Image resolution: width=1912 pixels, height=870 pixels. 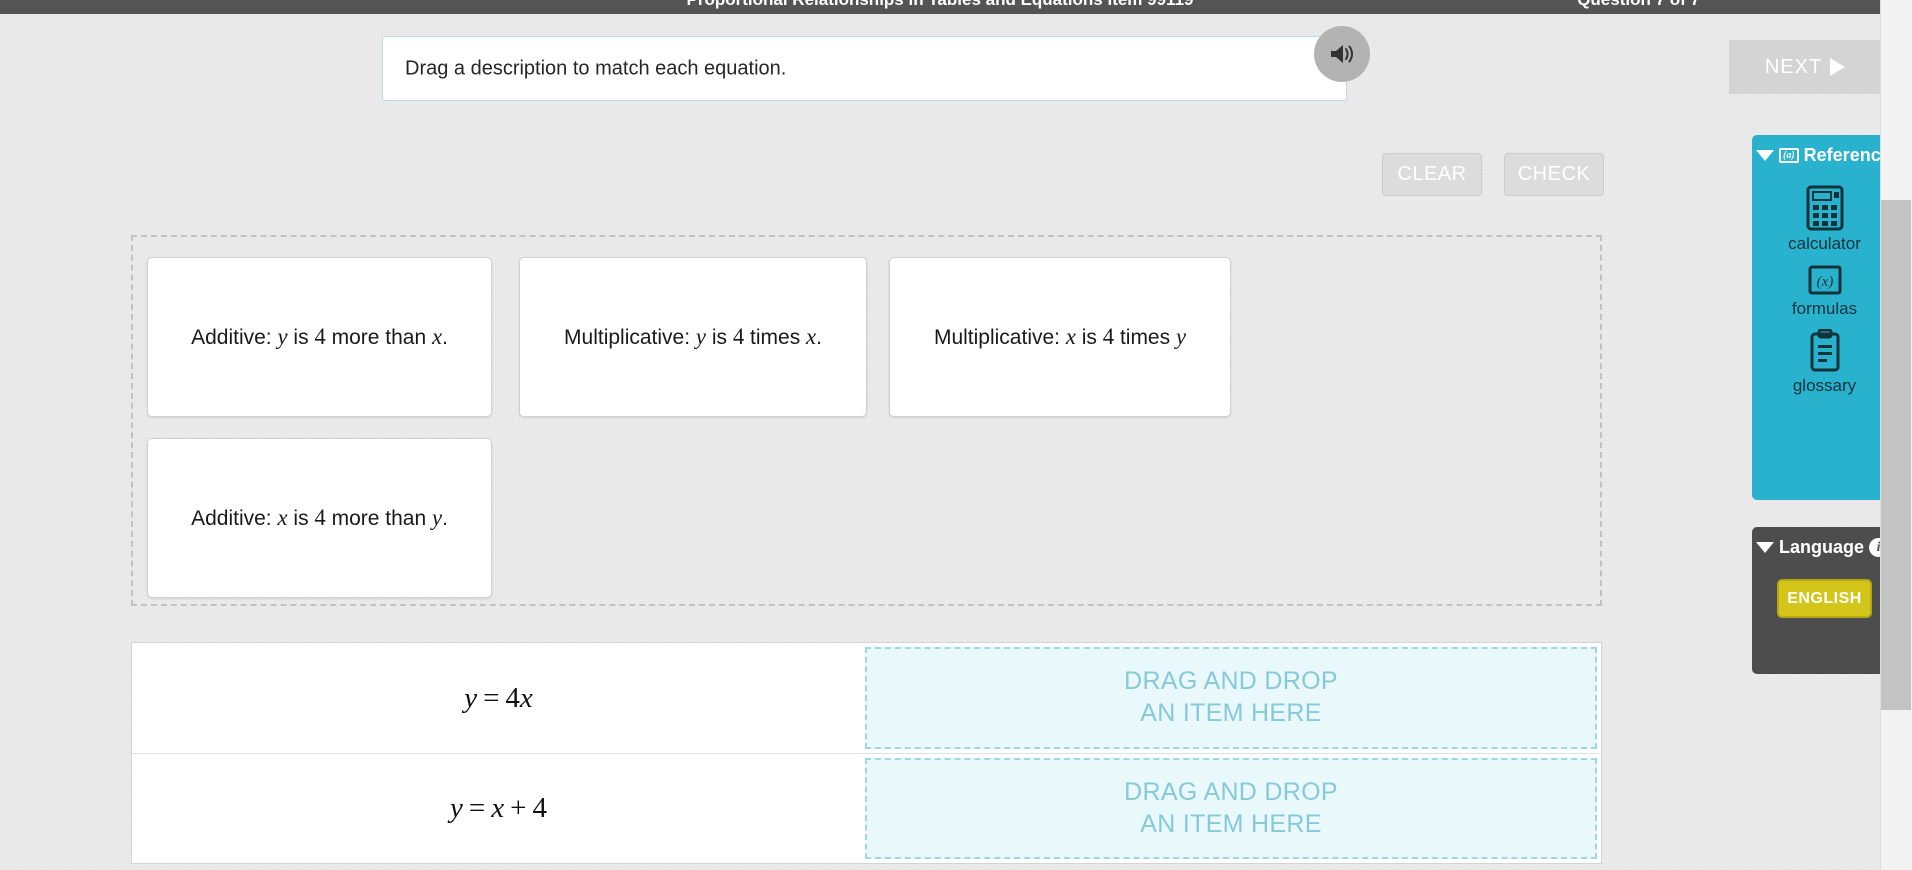 I want to click on language-panel-header: Language i, so click(x=1824, y=547).